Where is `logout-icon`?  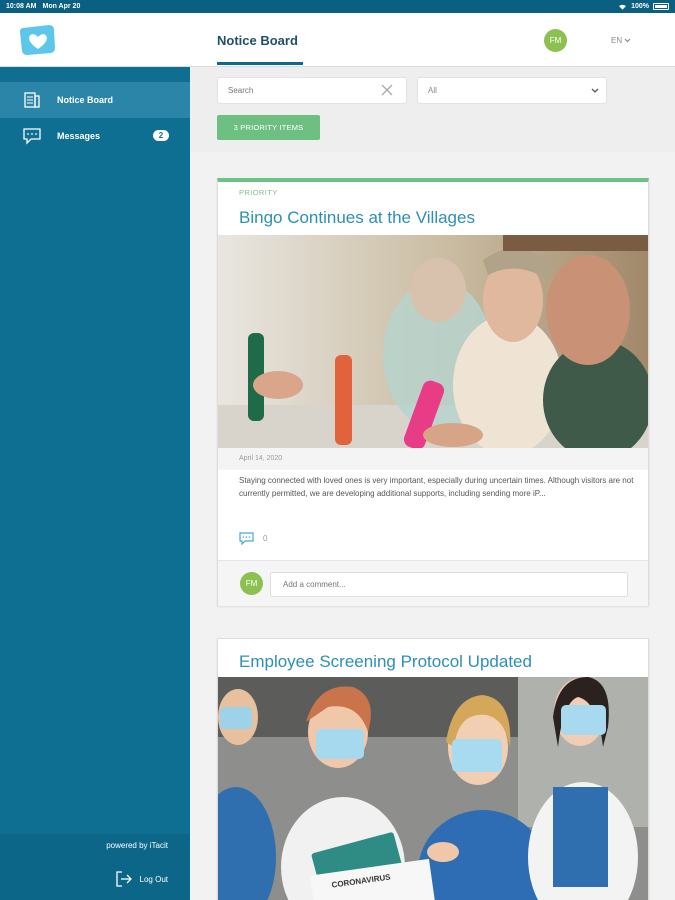
logout-icon is located at coordinates (124, 879).